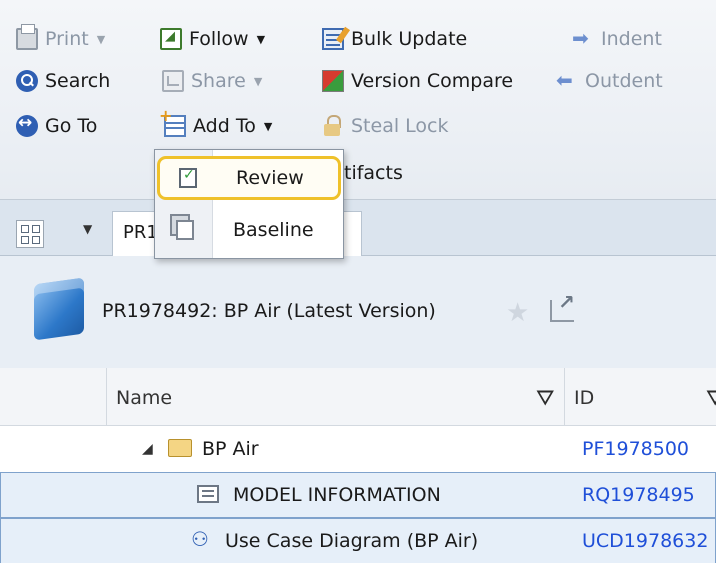 The width and height of the screenshot is (716, 563). What do you see at coordinates (185, 230) in the screenshot?
I see `baseline-copy-icon` at bounding box center [185, 230].